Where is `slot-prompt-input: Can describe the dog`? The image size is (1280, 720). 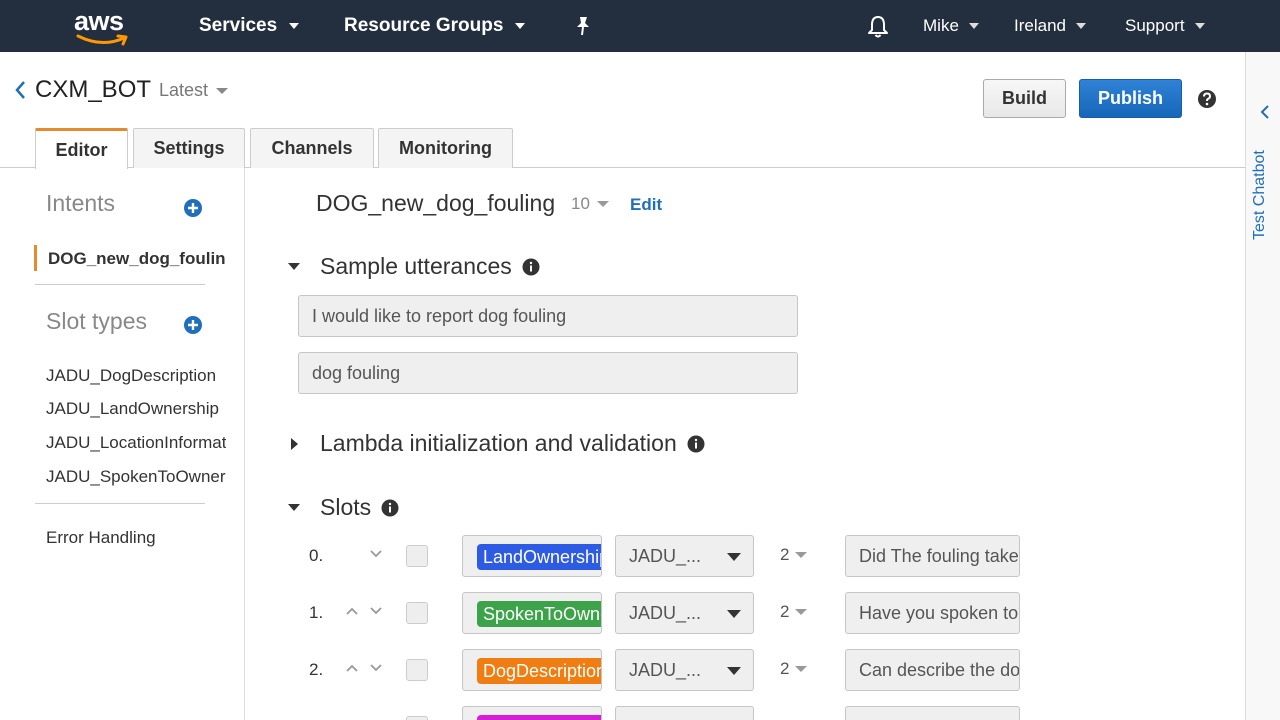 slot-prompt-input: Can describe the dog is located at coordinates (932, 670).